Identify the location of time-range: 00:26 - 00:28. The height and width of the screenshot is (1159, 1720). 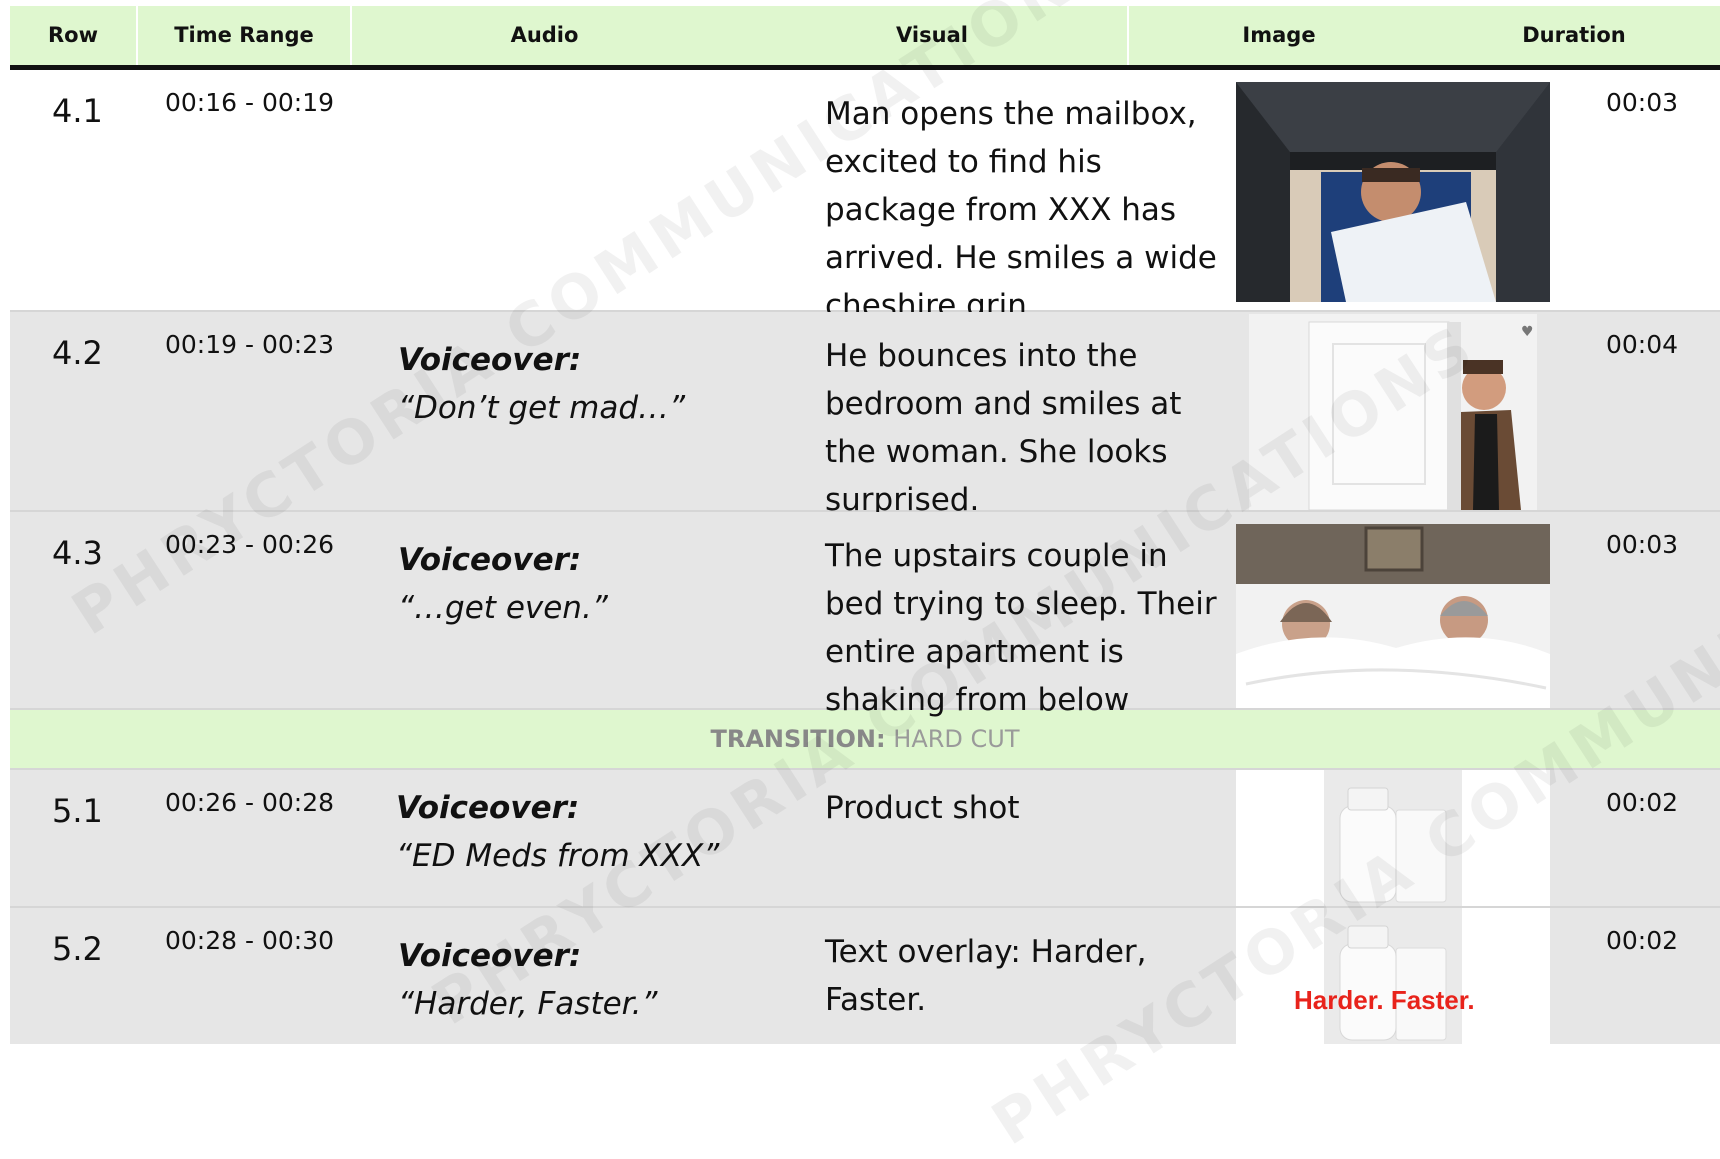
(250, 802).